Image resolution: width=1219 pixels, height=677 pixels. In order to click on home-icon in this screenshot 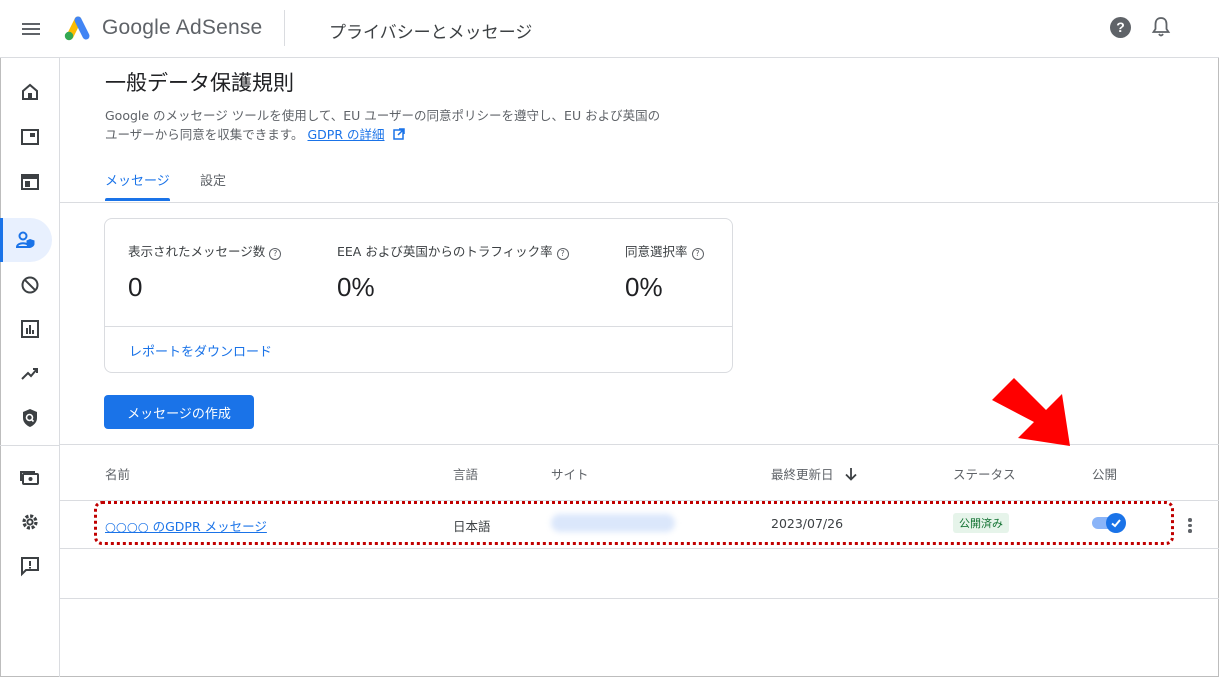, I will do `click(30, 91)`.